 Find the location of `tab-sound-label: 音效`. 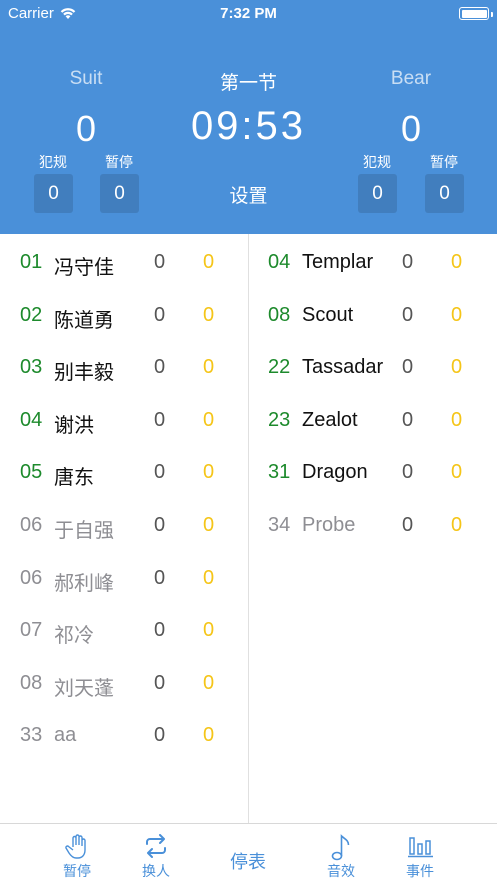

tab-sound-label: 音效 is located at coordinates (341, 871).